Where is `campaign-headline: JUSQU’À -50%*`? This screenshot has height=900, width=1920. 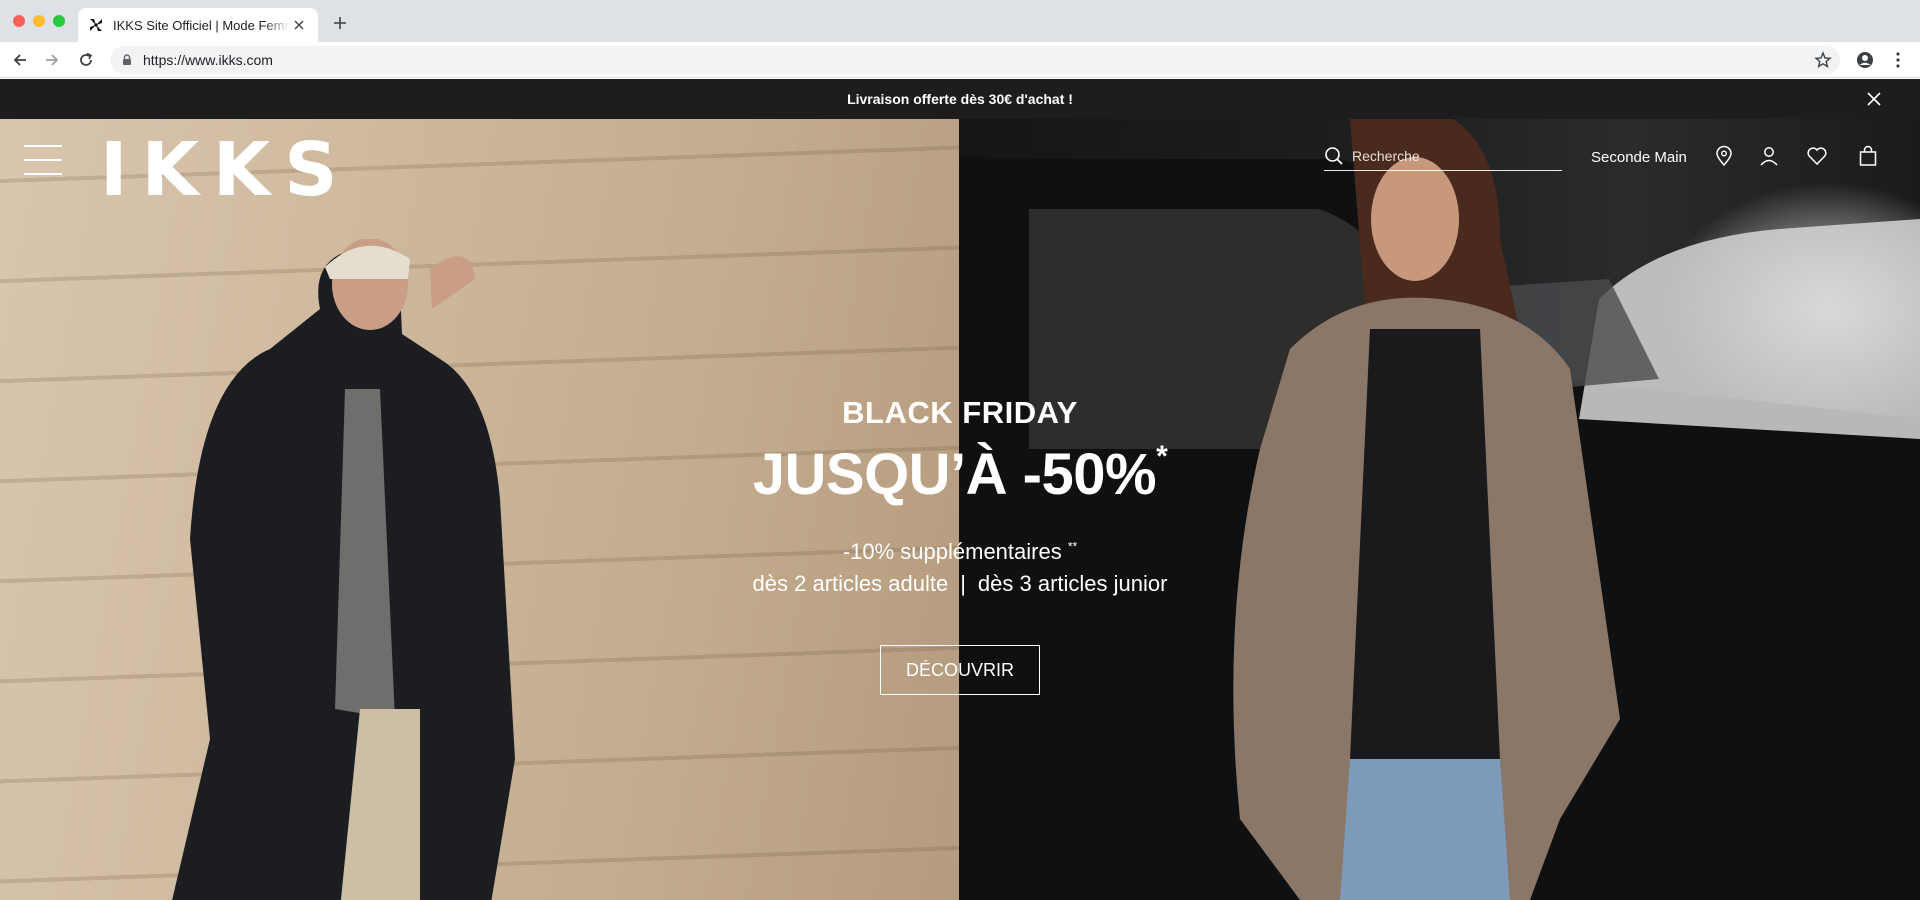 campaign-headline: JUSQU’À -50%* is located at coordinates (960, 473).